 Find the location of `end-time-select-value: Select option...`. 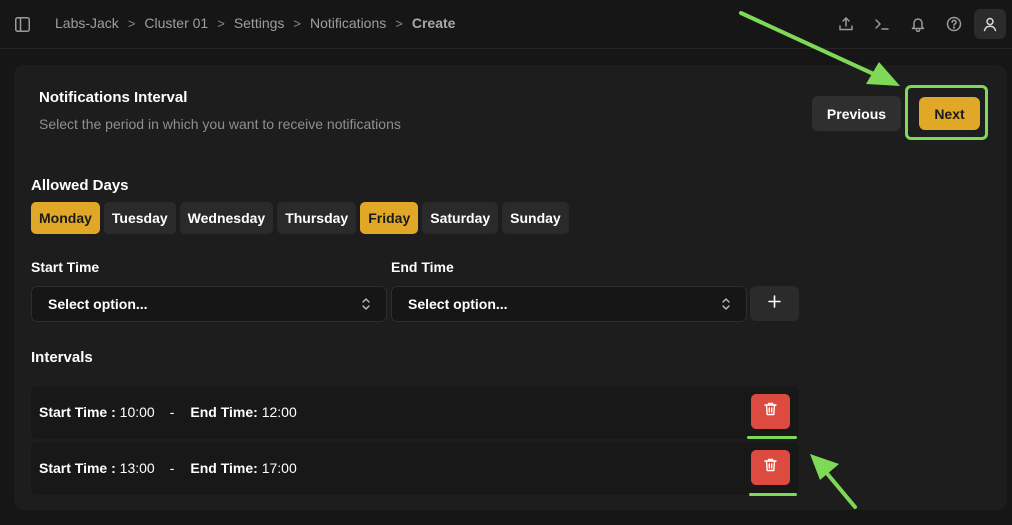

end-time-select-value: Select option... is located at coordinates (458, 304).